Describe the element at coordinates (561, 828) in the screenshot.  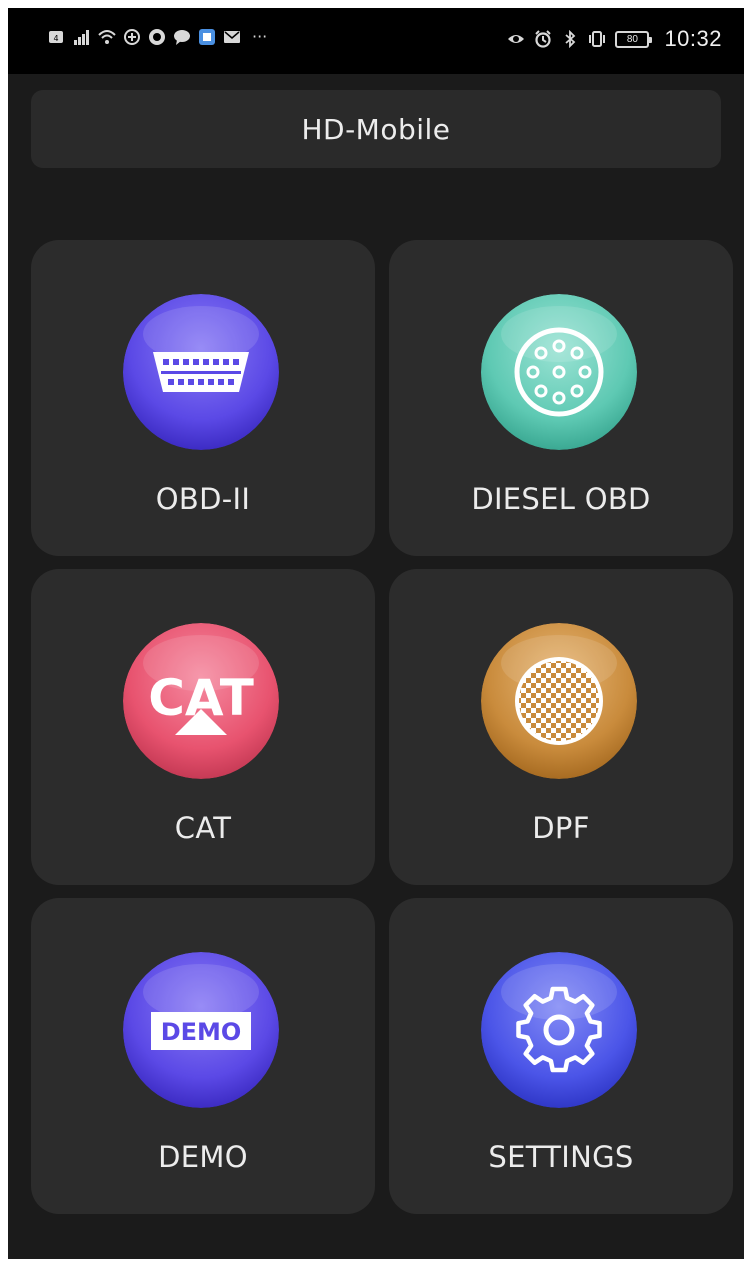
I see `dpf-label: DPF` at that location.